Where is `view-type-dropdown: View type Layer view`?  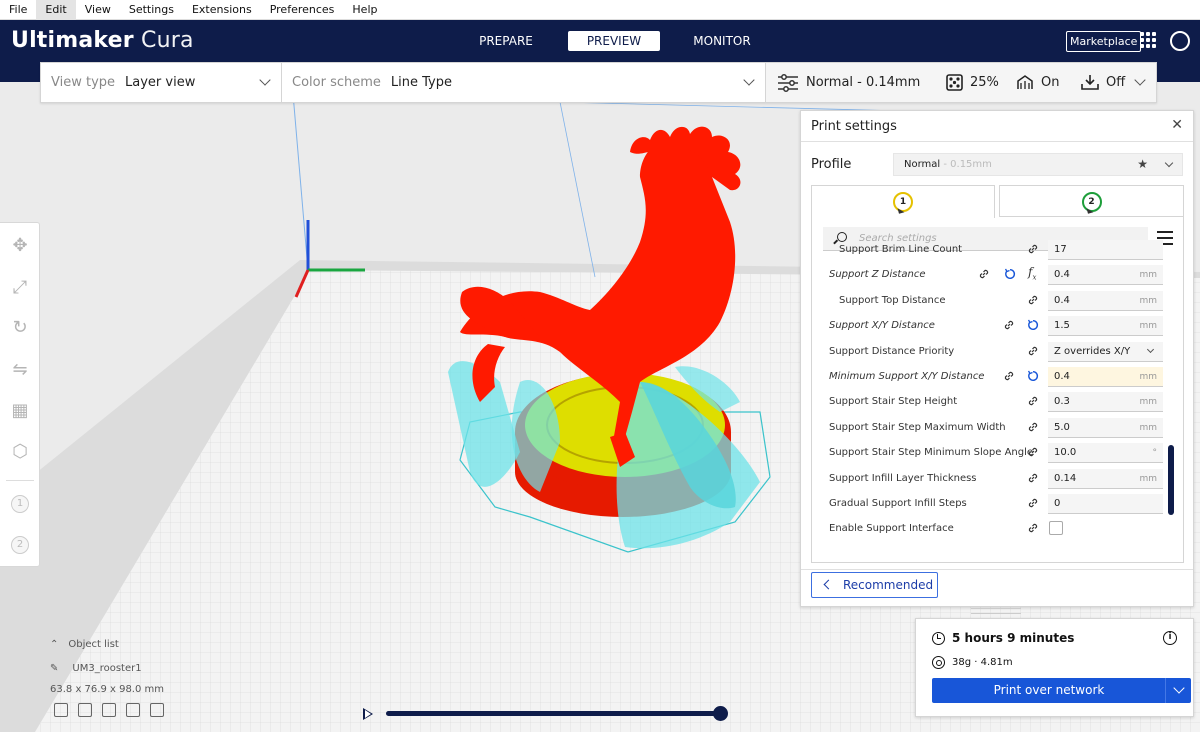 view-type-dropdown: View type Layer view is located at coordinates (161, 82).